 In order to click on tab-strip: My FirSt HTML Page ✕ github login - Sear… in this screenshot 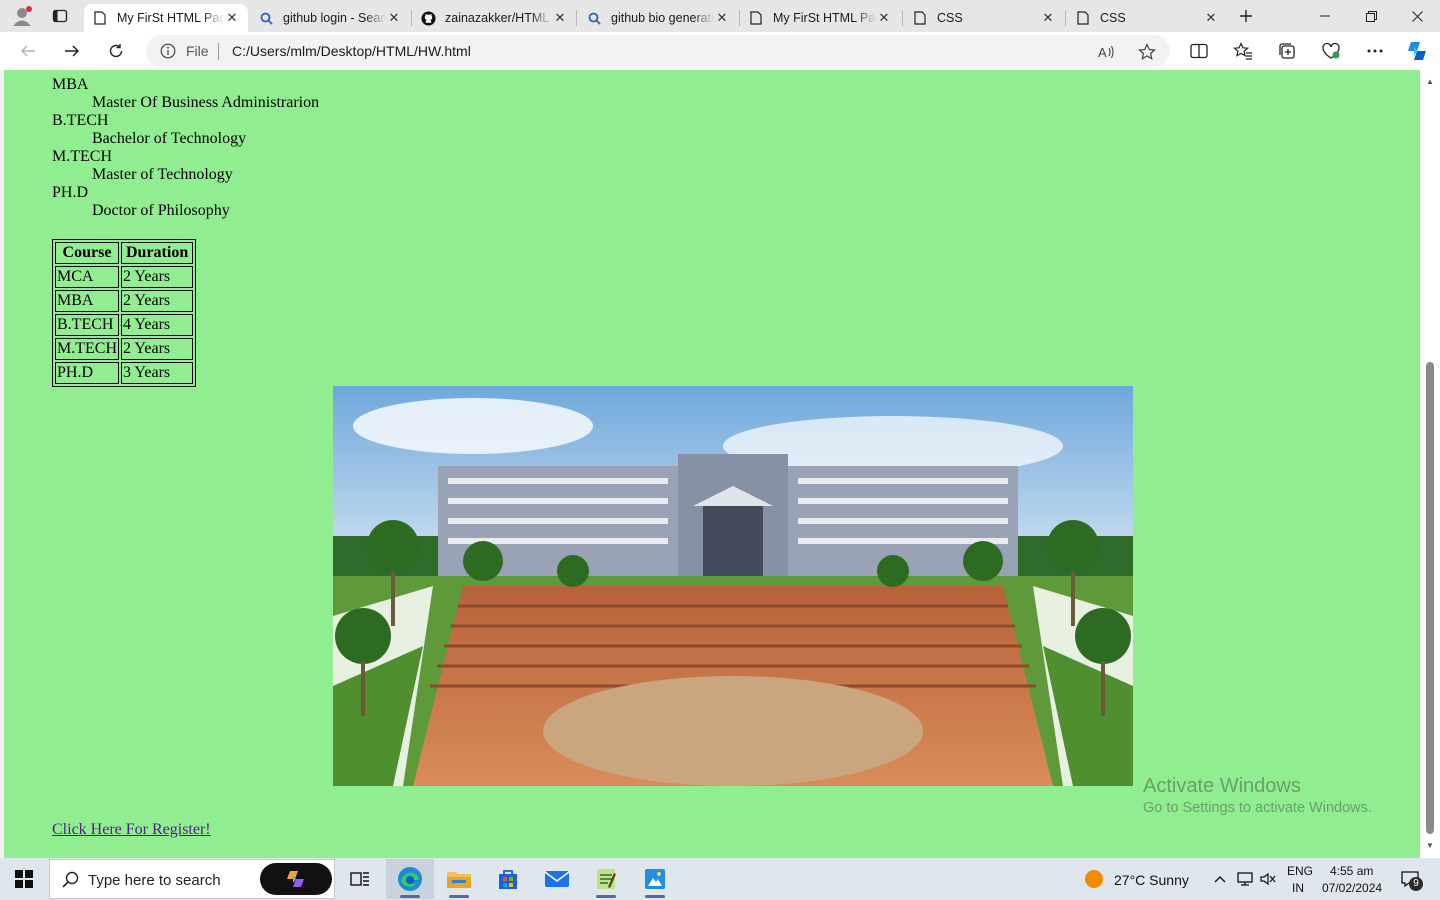, I will do `click(720, 16)`.